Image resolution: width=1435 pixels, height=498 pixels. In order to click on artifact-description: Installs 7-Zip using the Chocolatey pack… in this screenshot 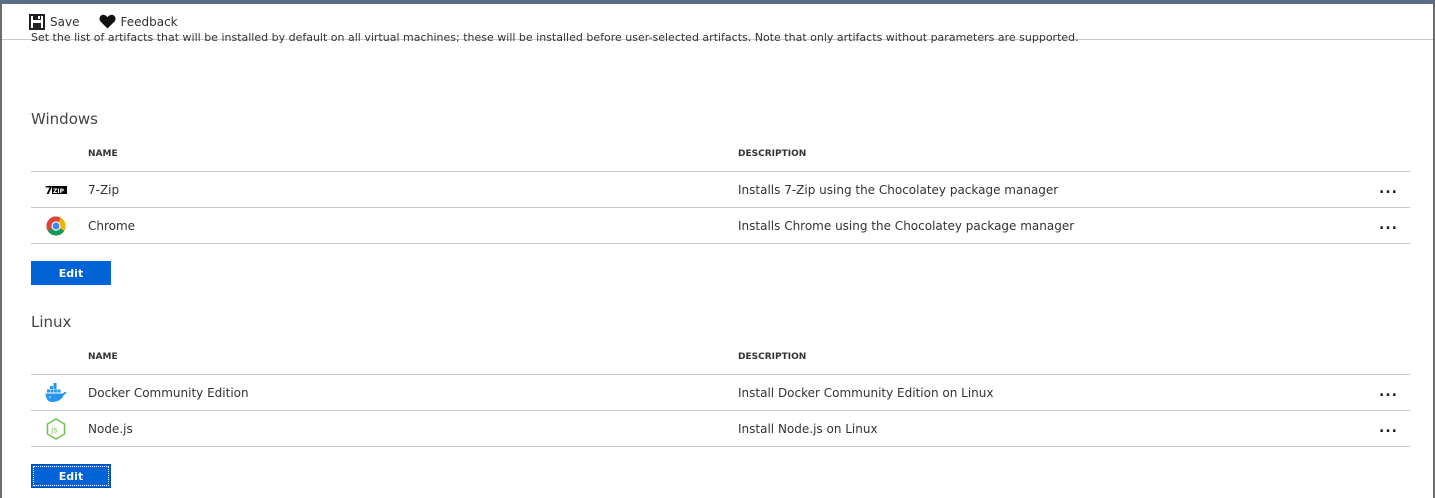, I will do `click(898, 190)`.